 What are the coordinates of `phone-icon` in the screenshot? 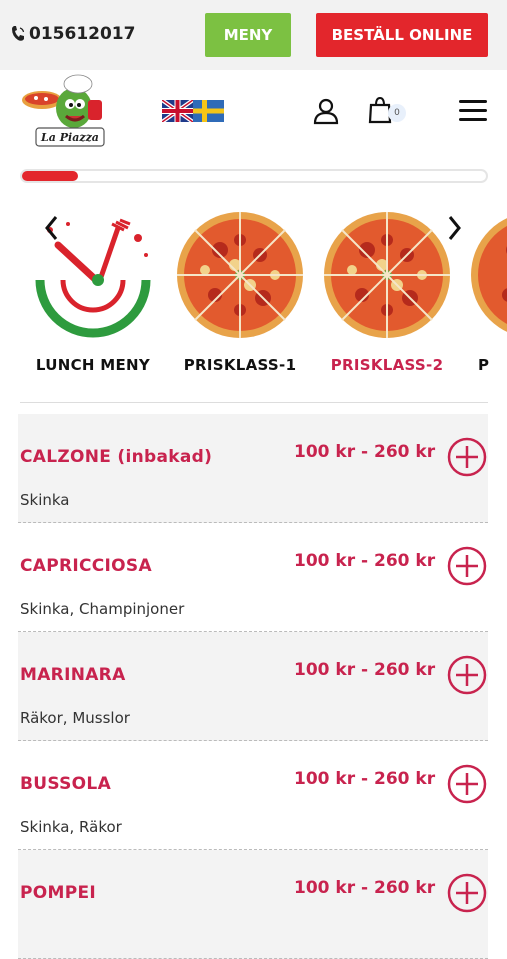 It's located at (18, 33).